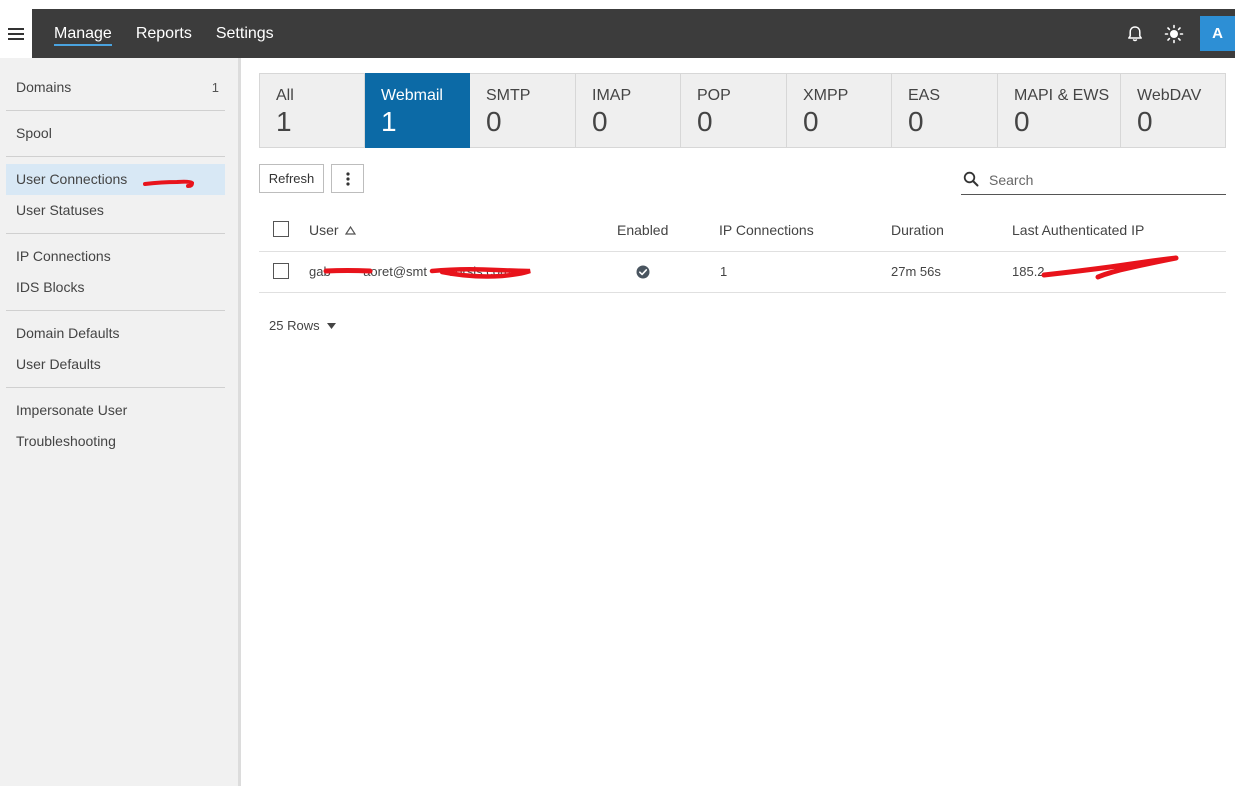 The width and height of the screenshot is (1235, 786). What do you see at coordinates (742, 292) in the screenshot?
I see `table-row-divider` at bounding box center [742, 292].